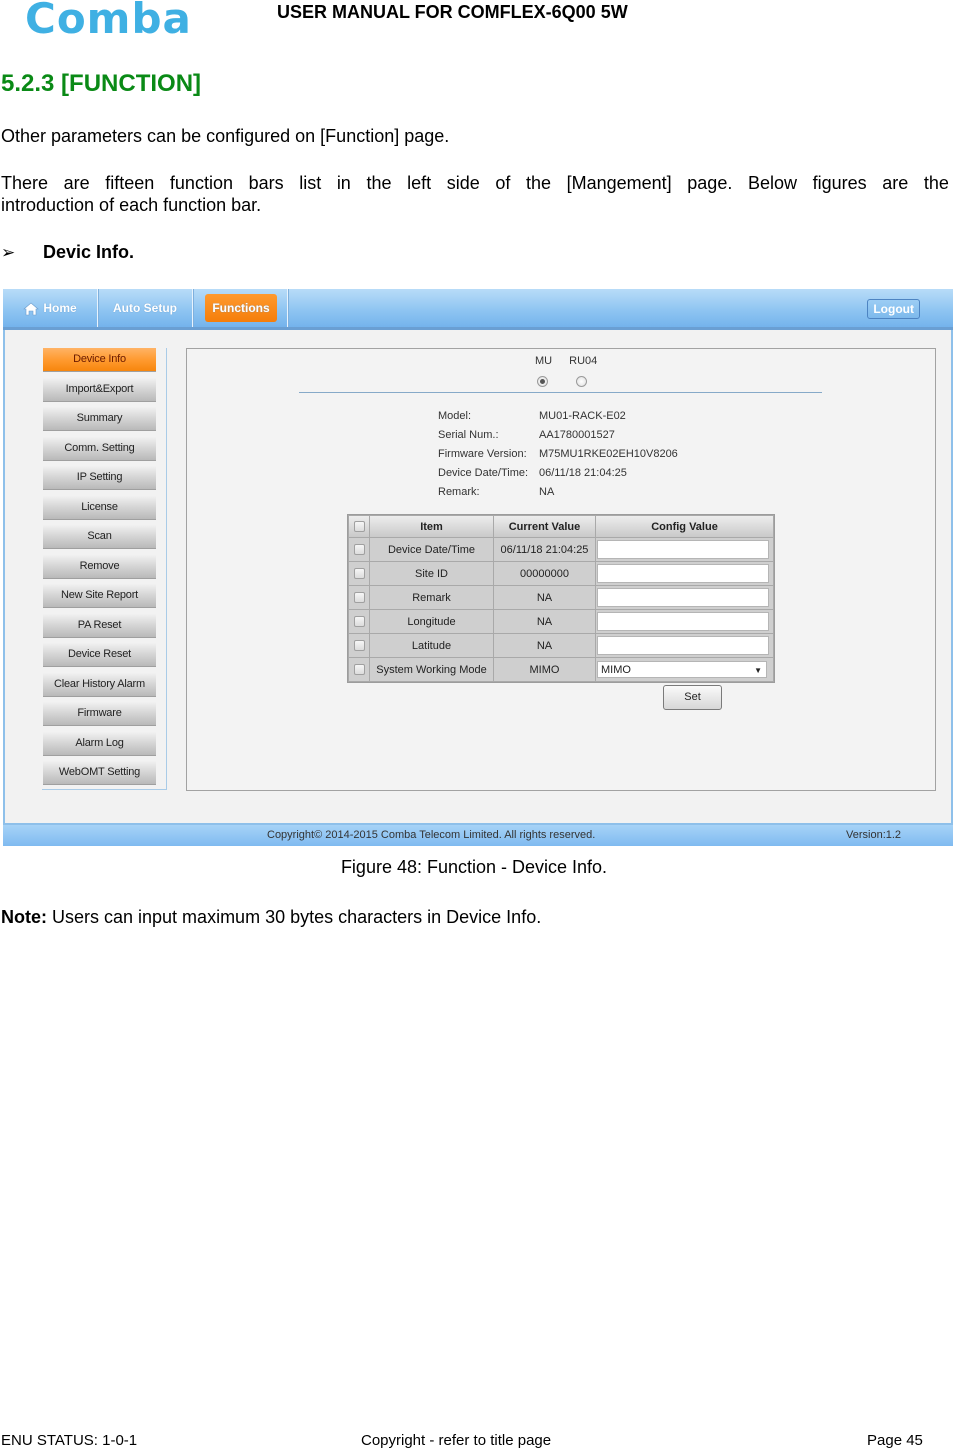 This screenshot has height=1450, width=953. Describe the element at coordinates (131, 205) in the screenshot. I see `paragraph-line-2: introduction of each function bar.` at that location.